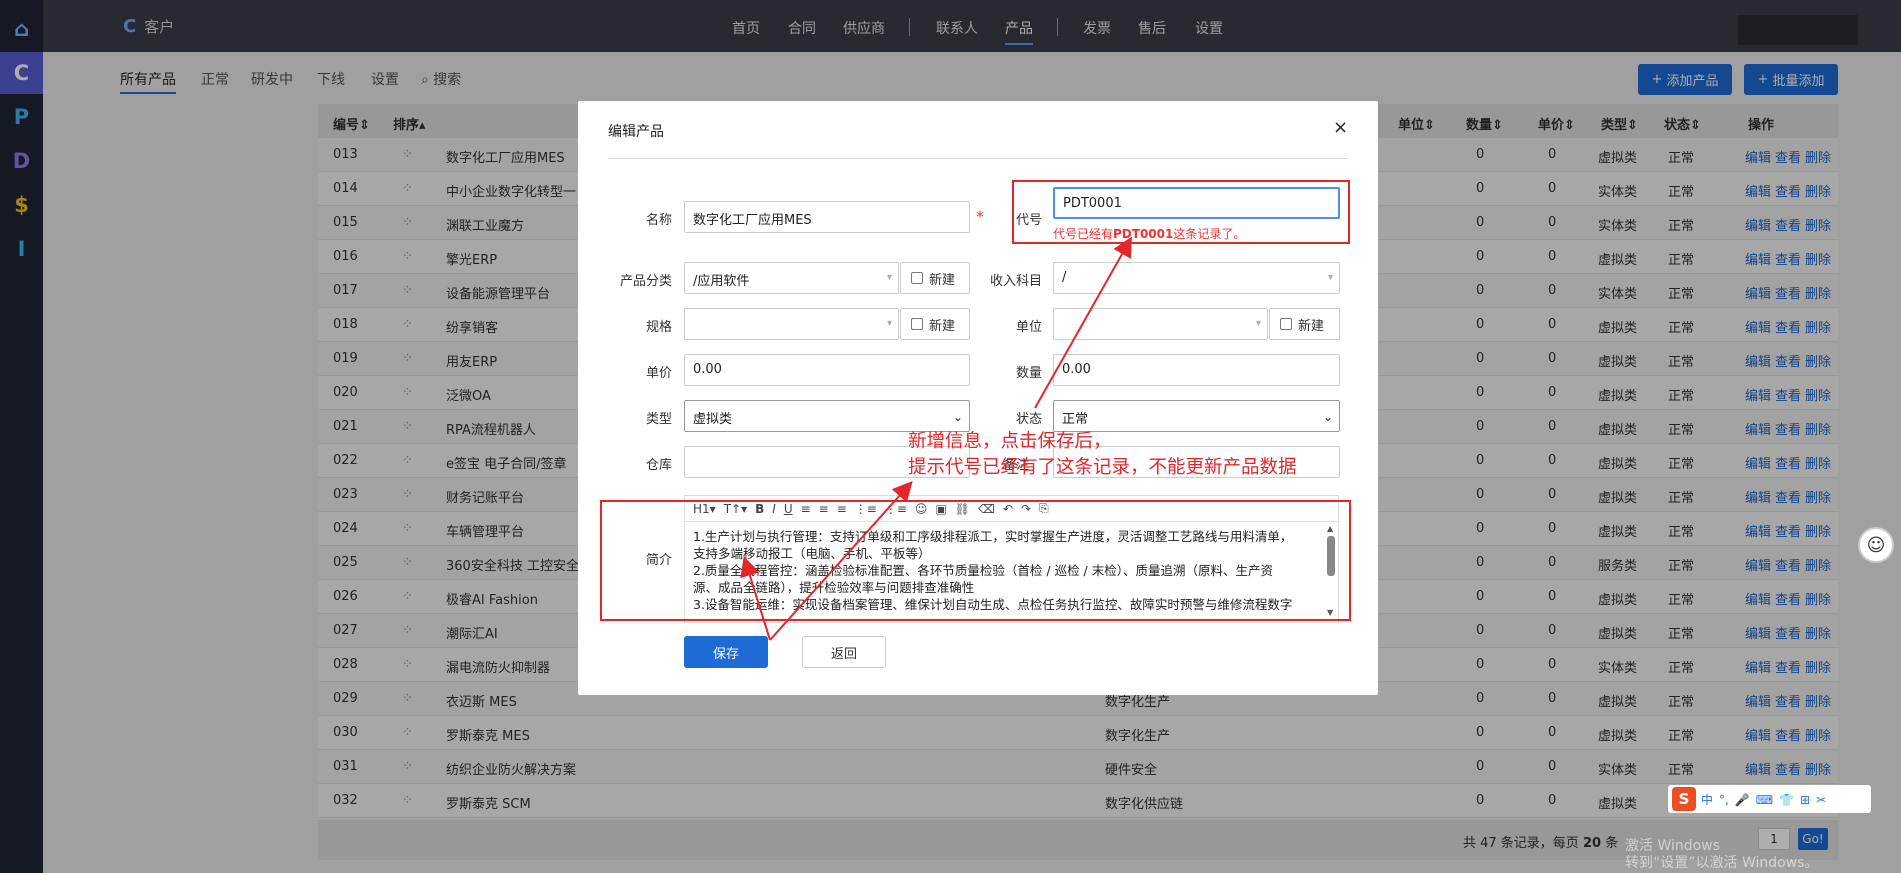  I want to click on ime-tool-icon: 🎤, so click(1742, 800).